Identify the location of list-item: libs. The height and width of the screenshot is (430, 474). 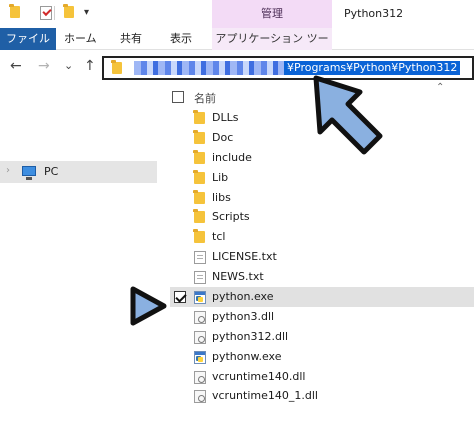
(322, 198).